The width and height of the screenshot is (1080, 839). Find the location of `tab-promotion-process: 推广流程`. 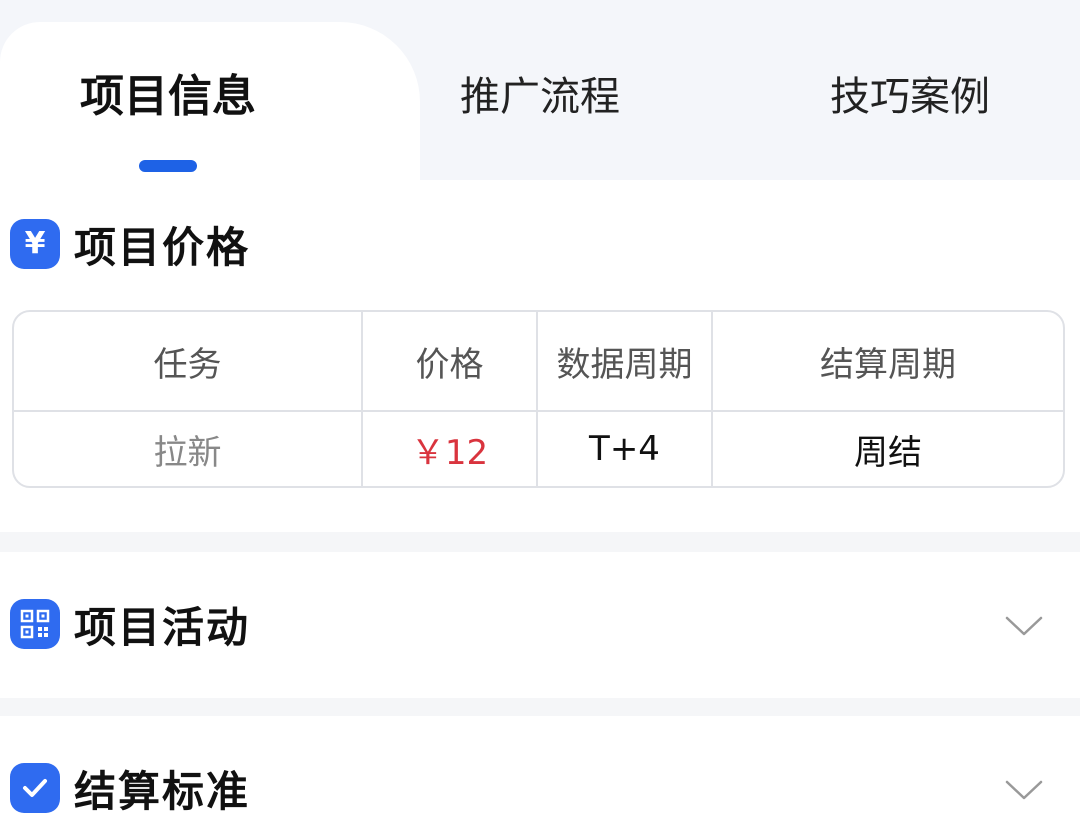

tab-promotion-process: 推广流程 is located at coordinates (540, 97).